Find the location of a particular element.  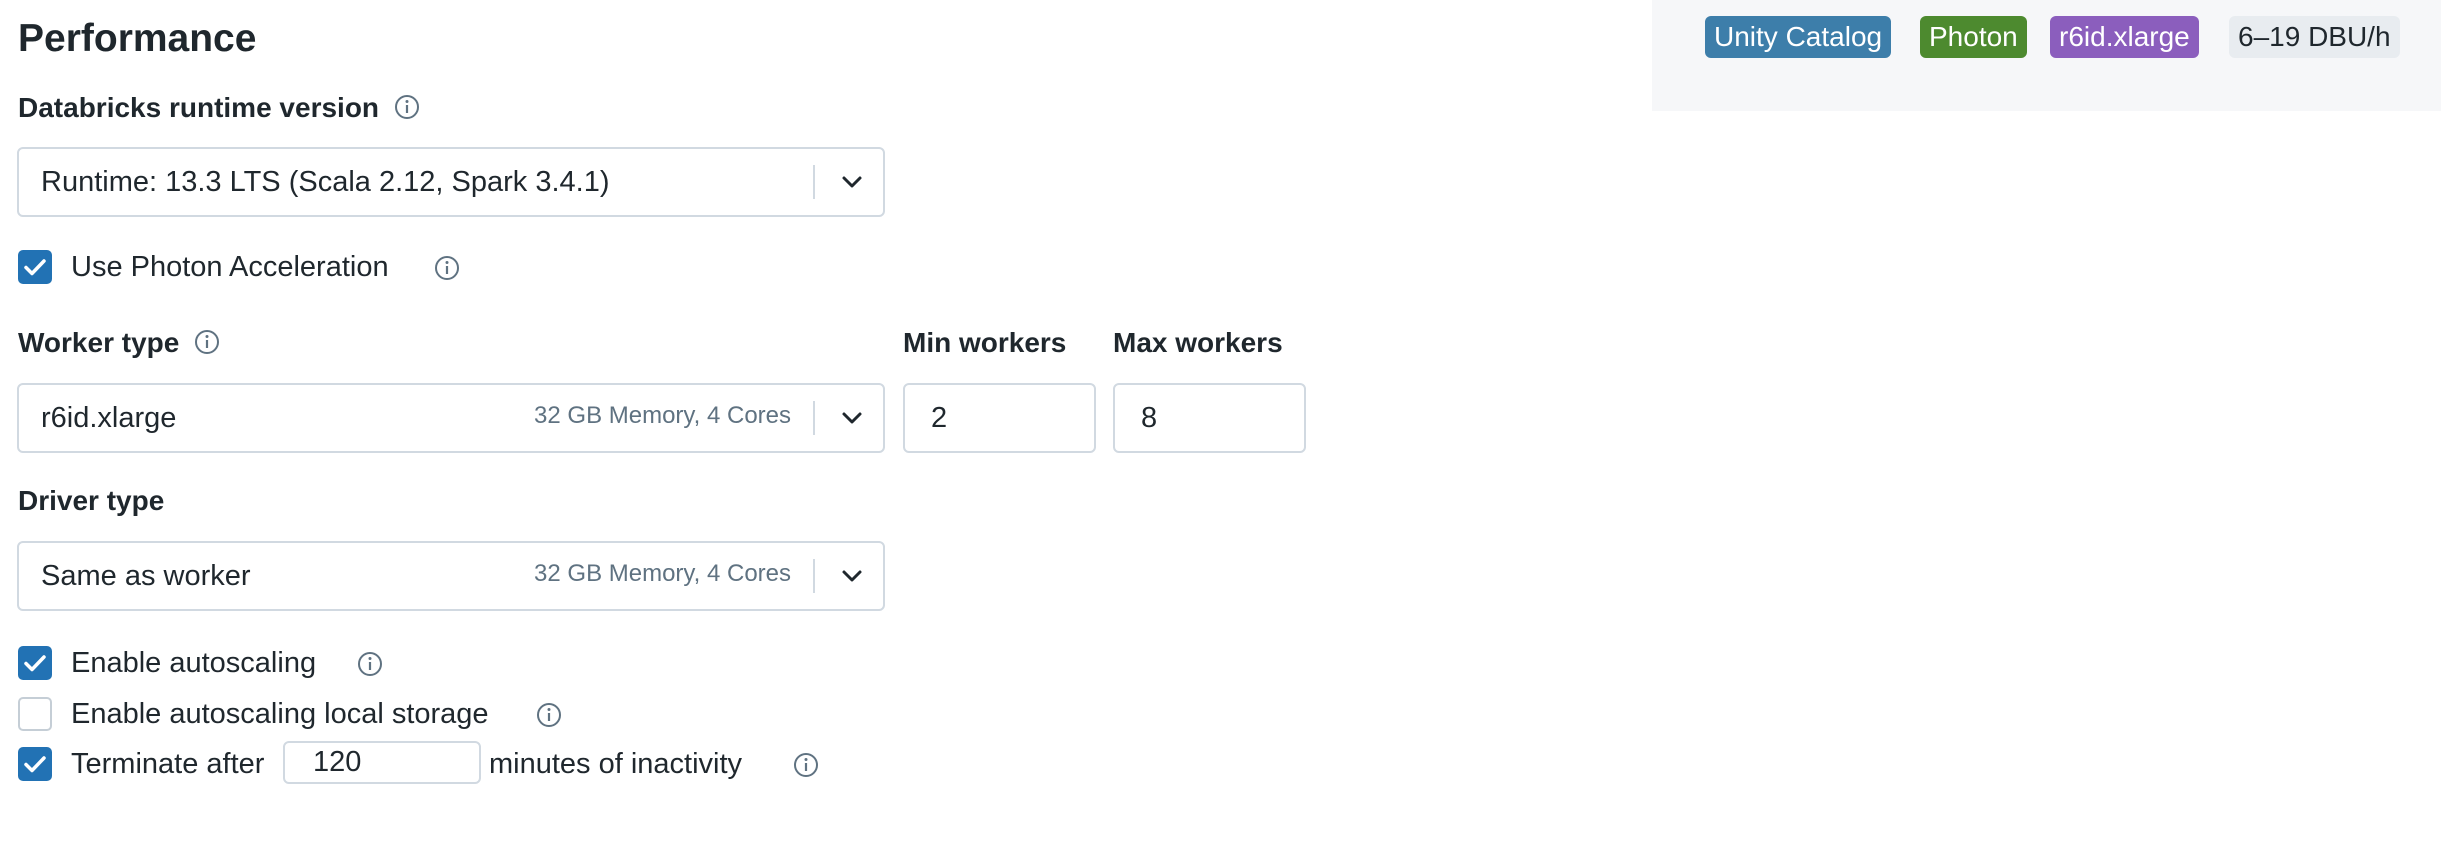

terminate-prefix-label: Terminate after is located at coordinates (168, 764).